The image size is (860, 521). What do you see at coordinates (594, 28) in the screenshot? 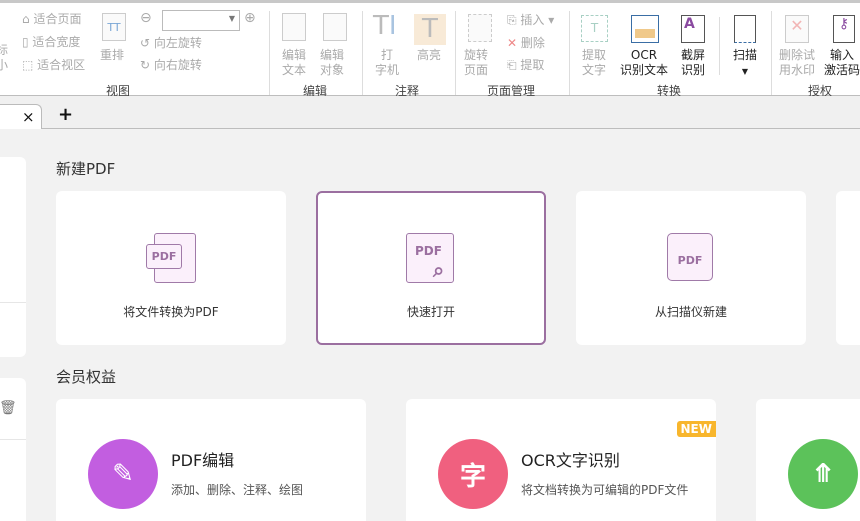
I see `extract-text-icon: T` at bounding box center [594, 28].